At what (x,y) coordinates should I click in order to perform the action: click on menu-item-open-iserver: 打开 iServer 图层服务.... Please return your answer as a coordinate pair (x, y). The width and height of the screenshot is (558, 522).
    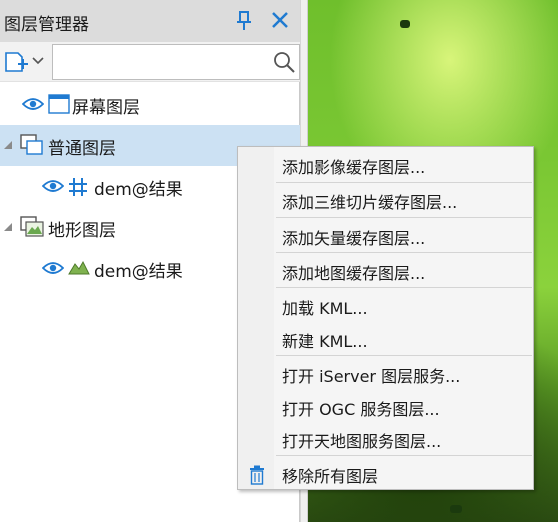
    Looking at the image, I should click on (404, 373).